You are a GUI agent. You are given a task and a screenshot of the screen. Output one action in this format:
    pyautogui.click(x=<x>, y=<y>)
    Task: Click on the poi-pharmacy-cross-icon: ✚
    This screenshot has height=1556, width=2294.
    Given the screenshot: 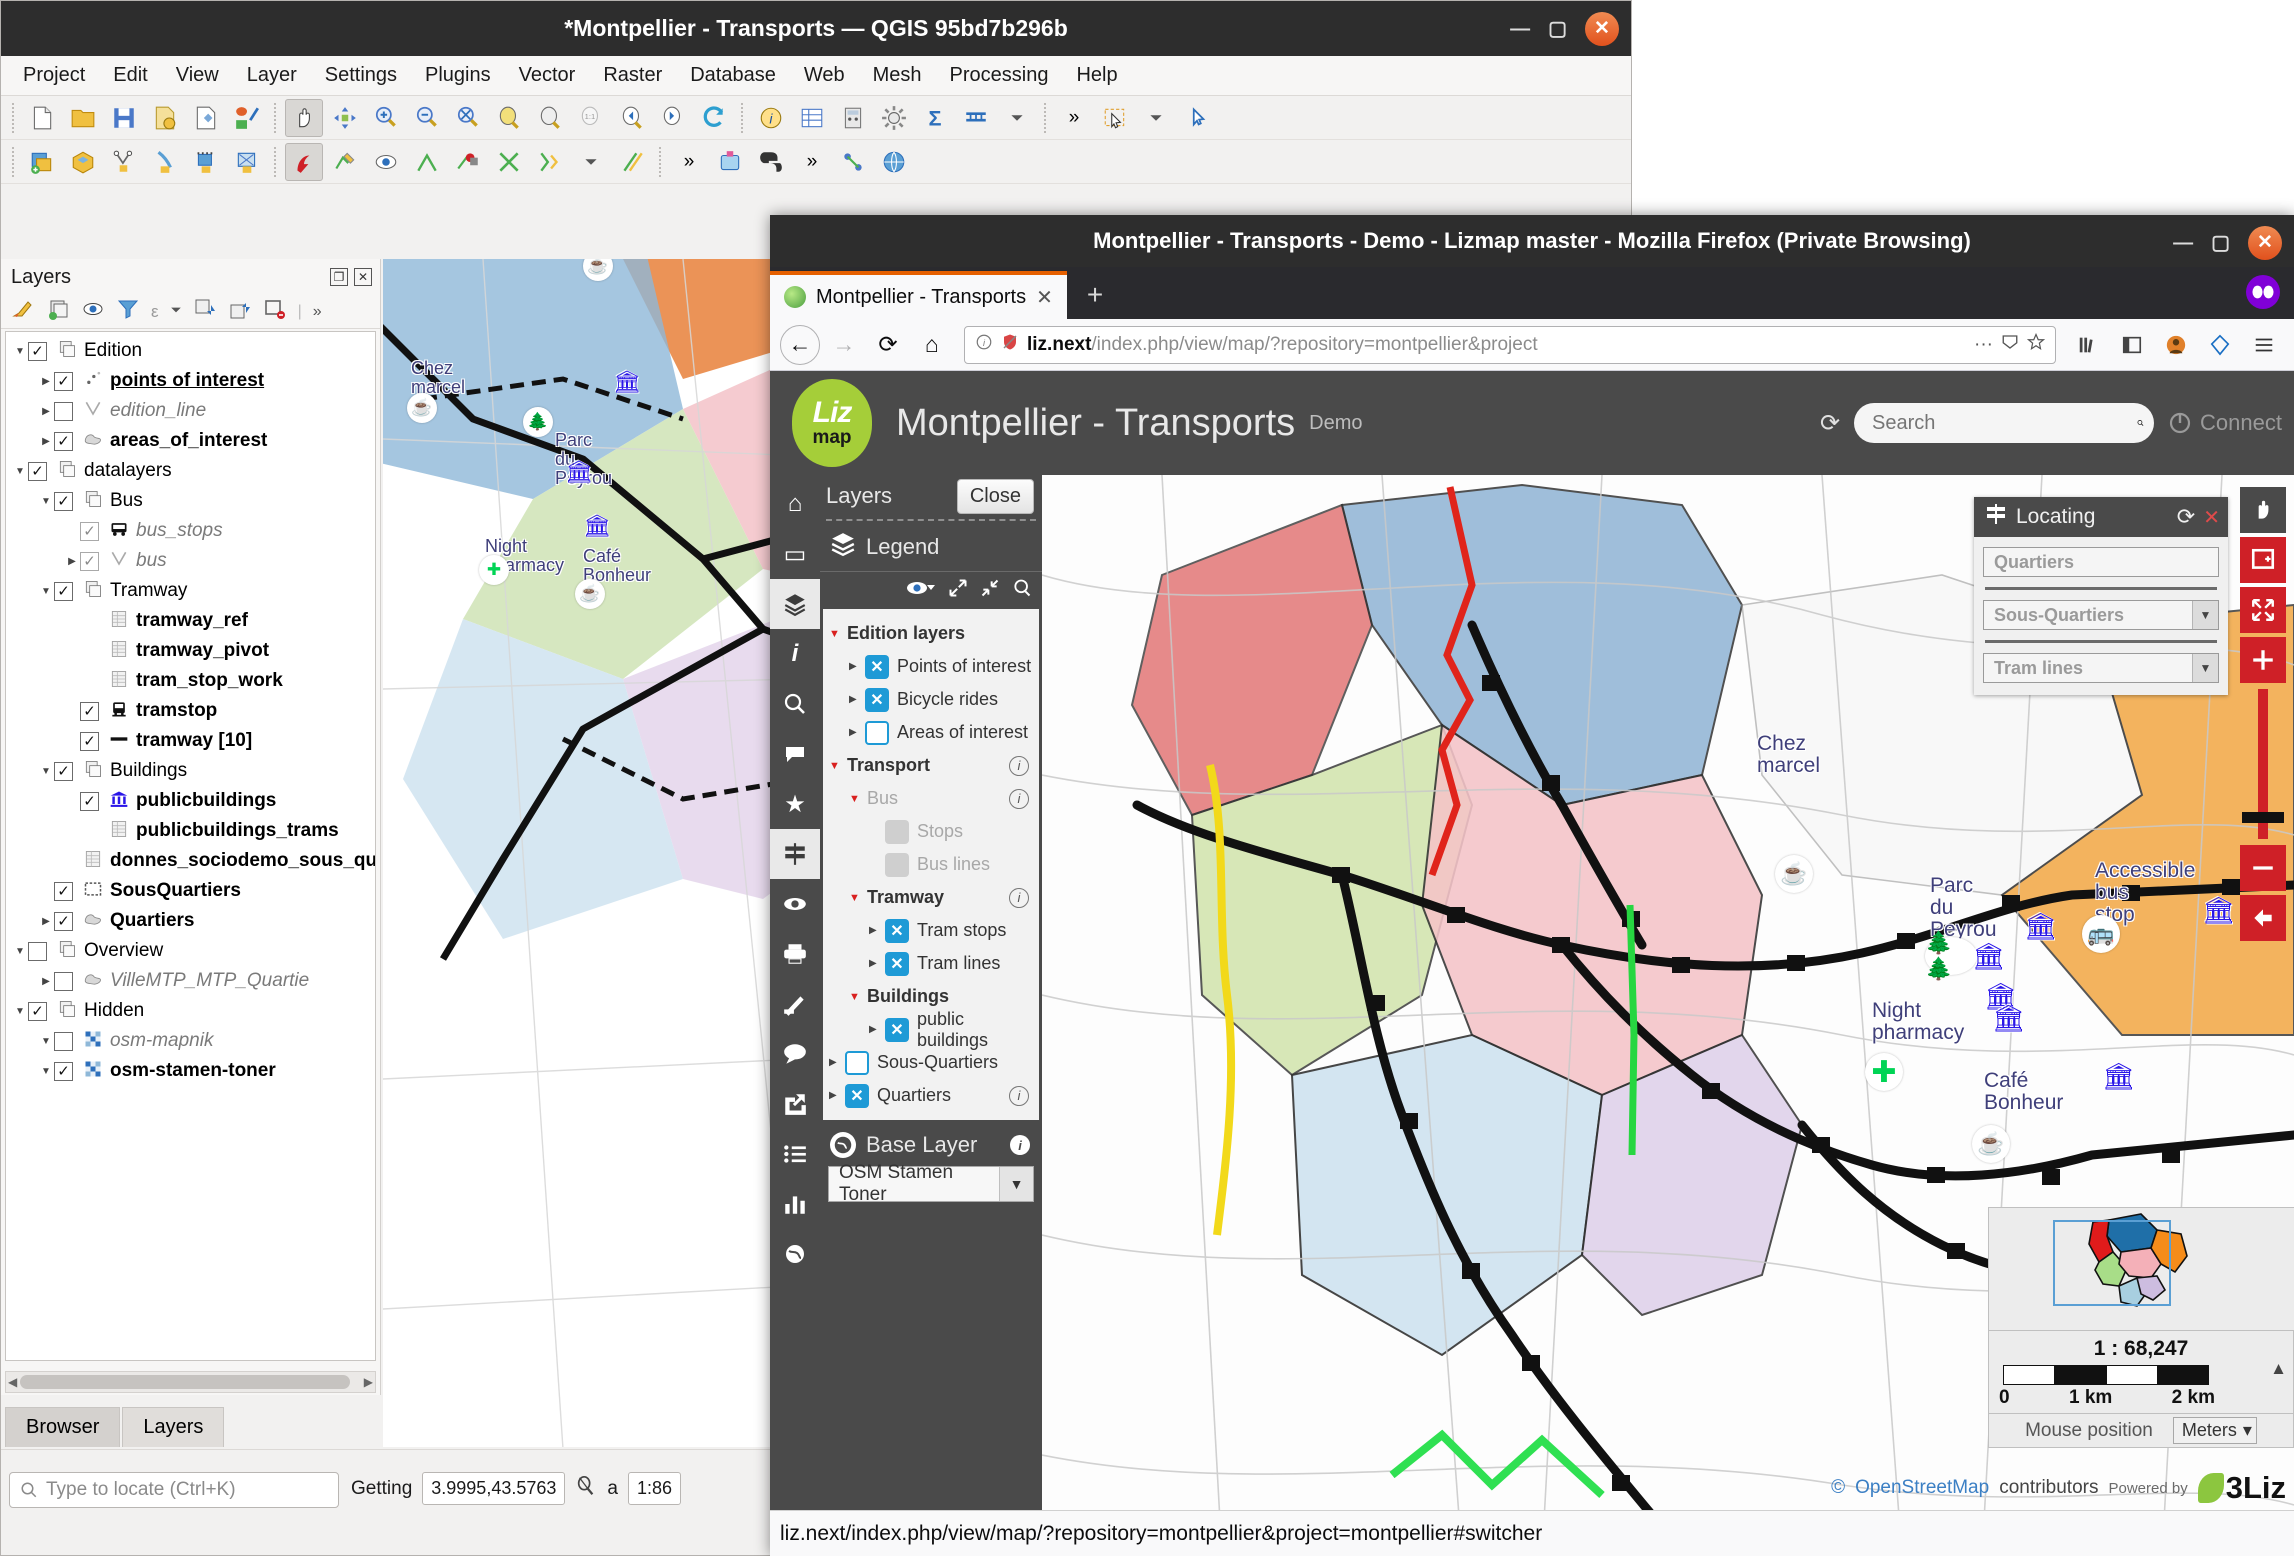 What is the action you would take?
    pyautogui.click(x=1884, y=1072)
    